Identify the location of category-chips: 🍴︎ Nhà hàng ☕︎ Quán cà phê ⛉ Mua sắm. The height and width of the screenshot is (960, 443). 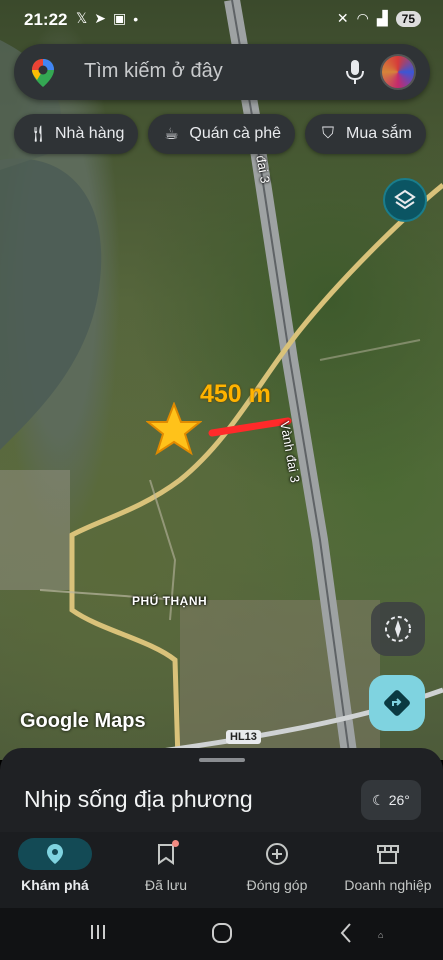
(220, 134).